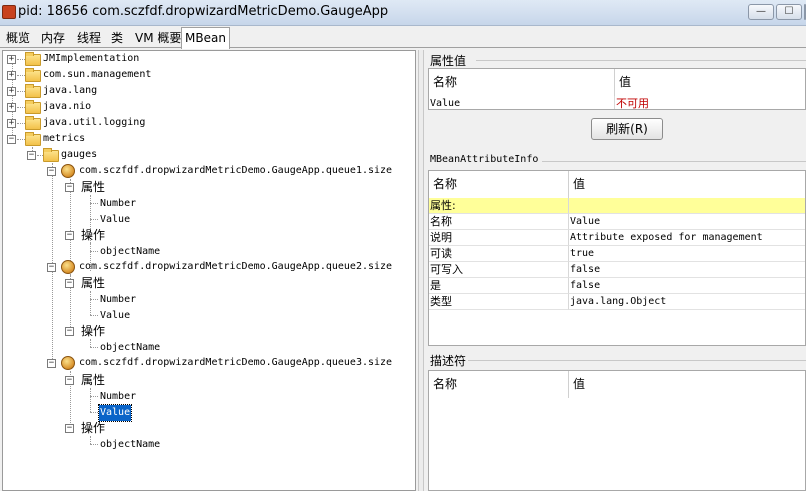 This screenshot has height=491, width=806. I want to click on tree-node-com-sun-management: com.sun.management, so click(97, 75).